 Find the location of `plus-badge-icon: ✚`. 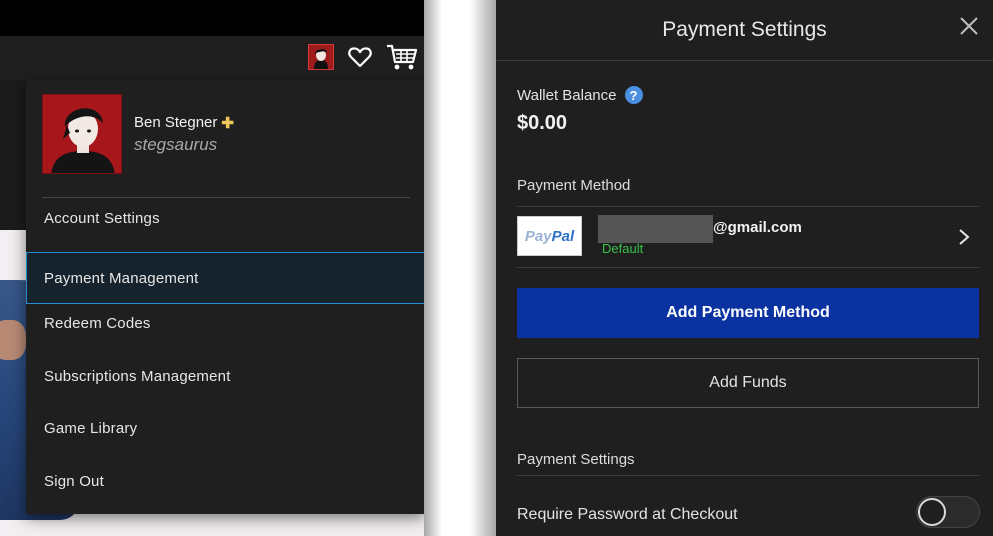

plus-badge-icon: ✚ is located at coordinates (227, 123).